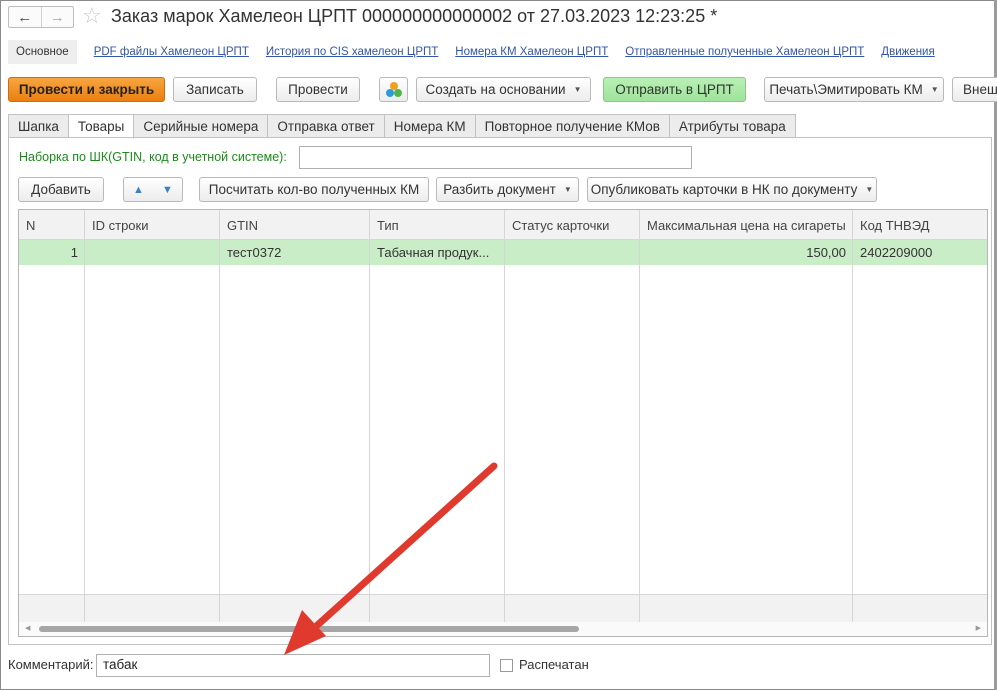  I want to click on scroll-left-icon: ◀, so click(27, 628).